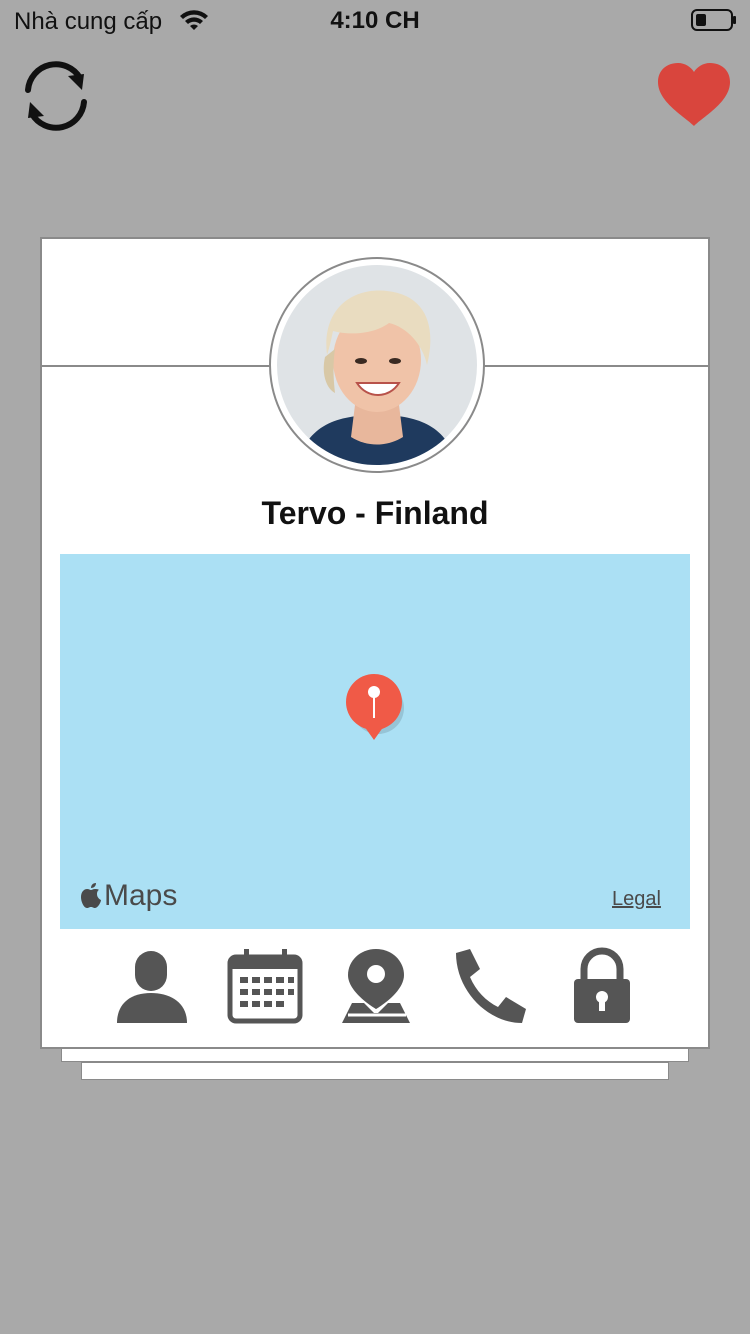 The image size is (750, 1334). I want to click on maps-brand: Maps, so click(128, 896).